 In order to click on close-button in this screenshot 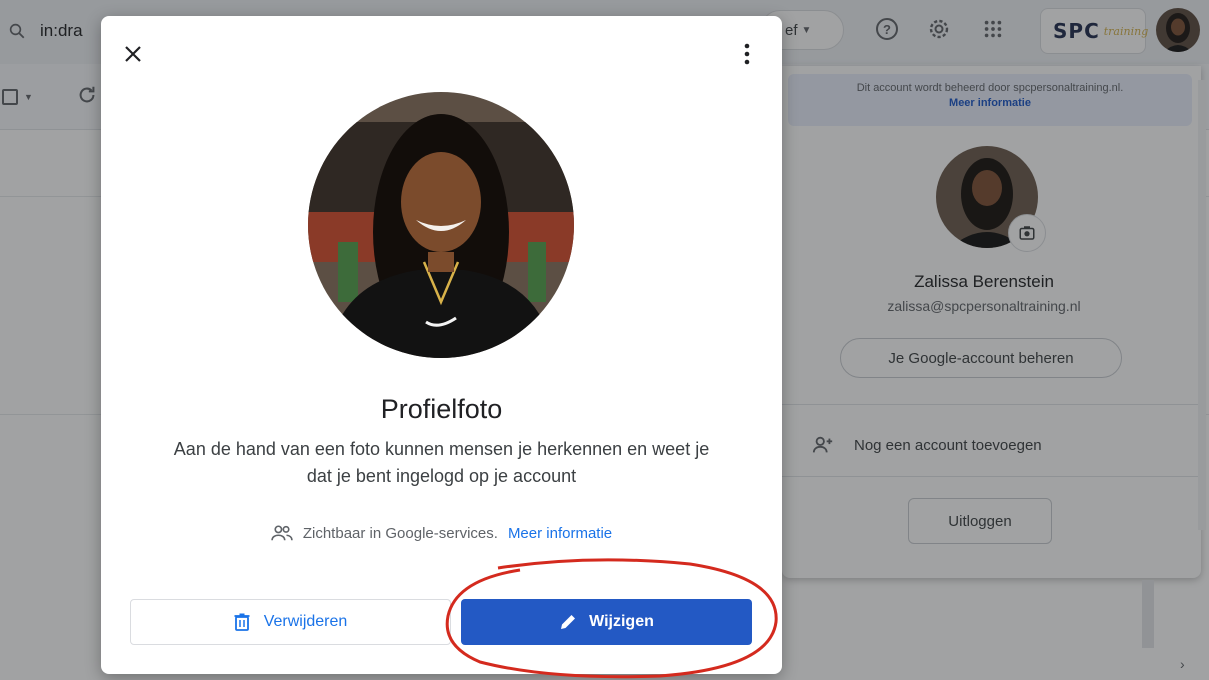, I will do `click(133, 54)`.